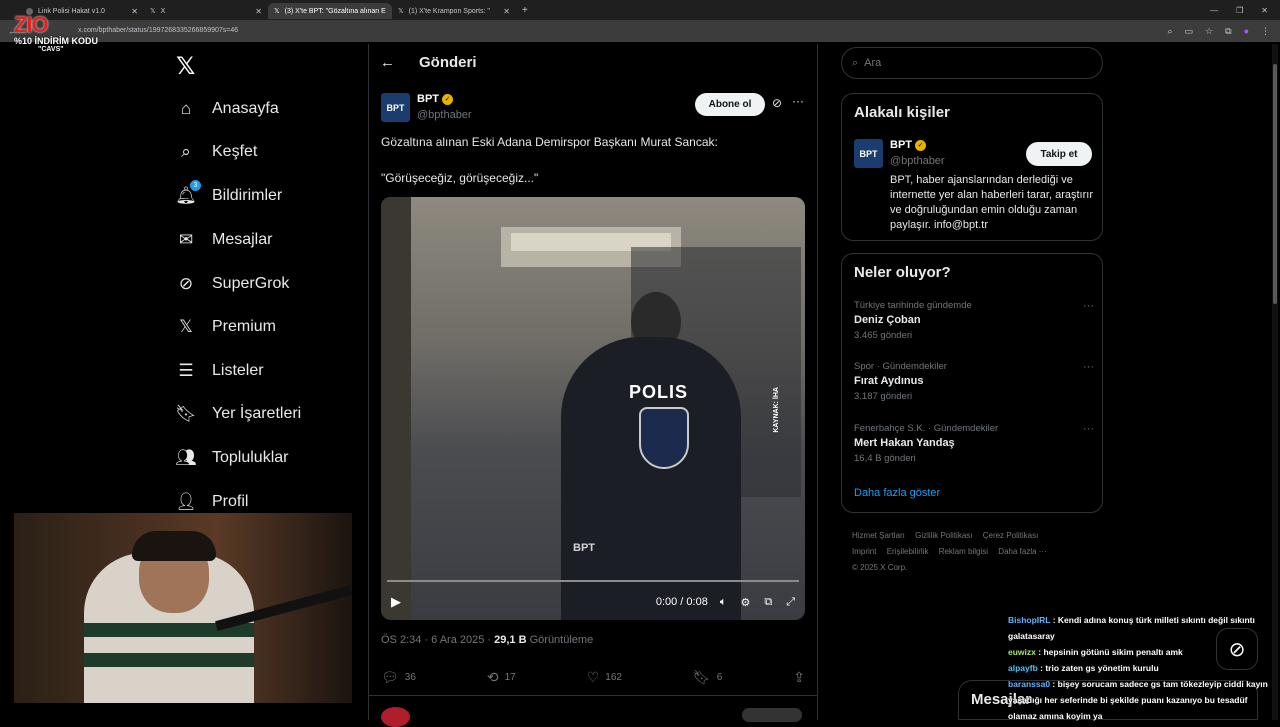 The width and height of the screenshot is (1280, 727). Describe the element at coordinates (224, 240) in the screenshot. I see `nav-item-messages: ✉ Mesajlar` at that location.